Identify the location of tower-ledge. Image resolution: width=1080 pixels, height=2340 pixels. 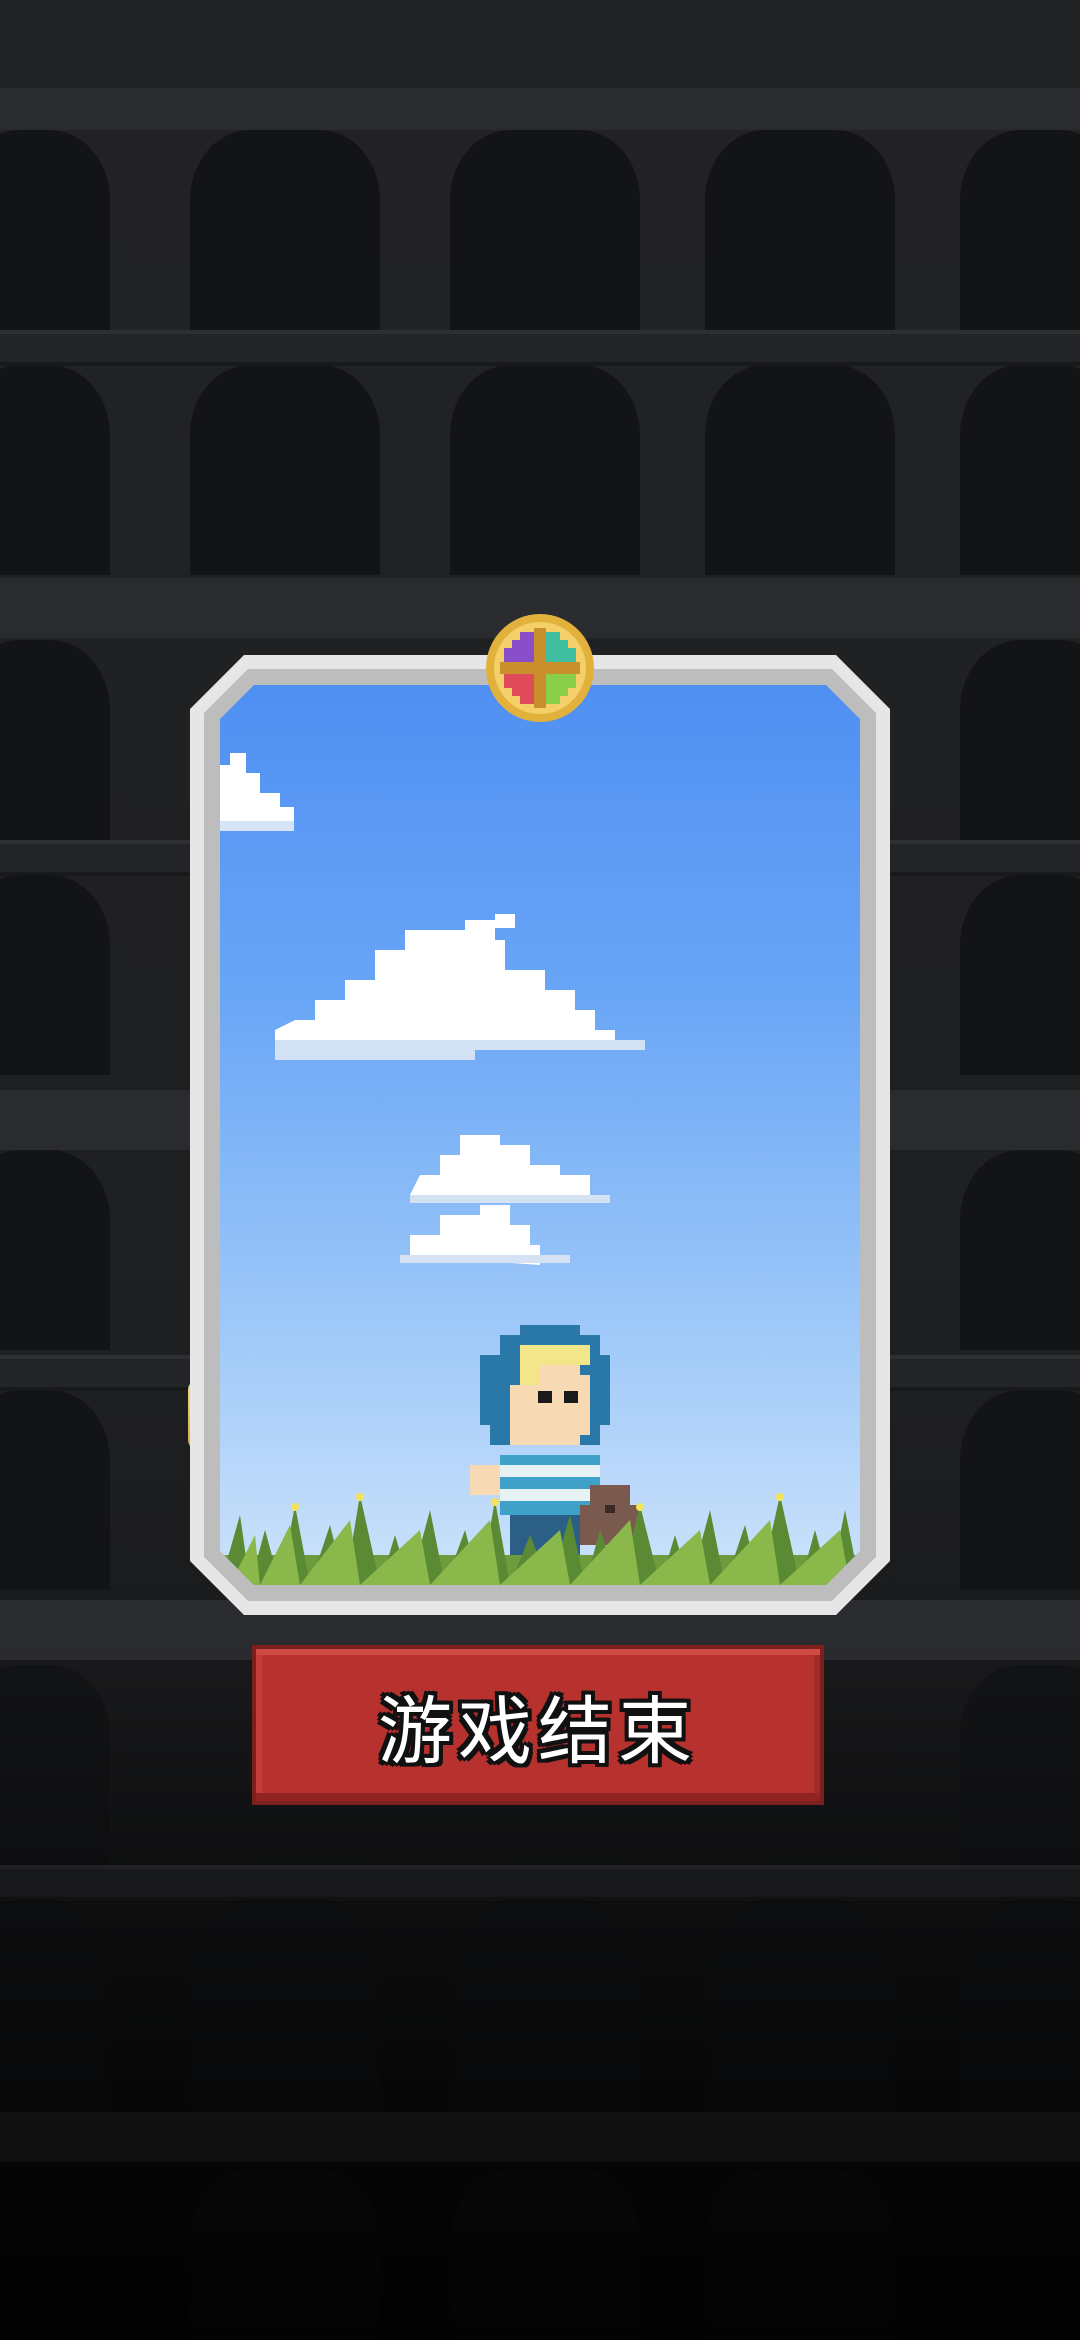
(540, 348).